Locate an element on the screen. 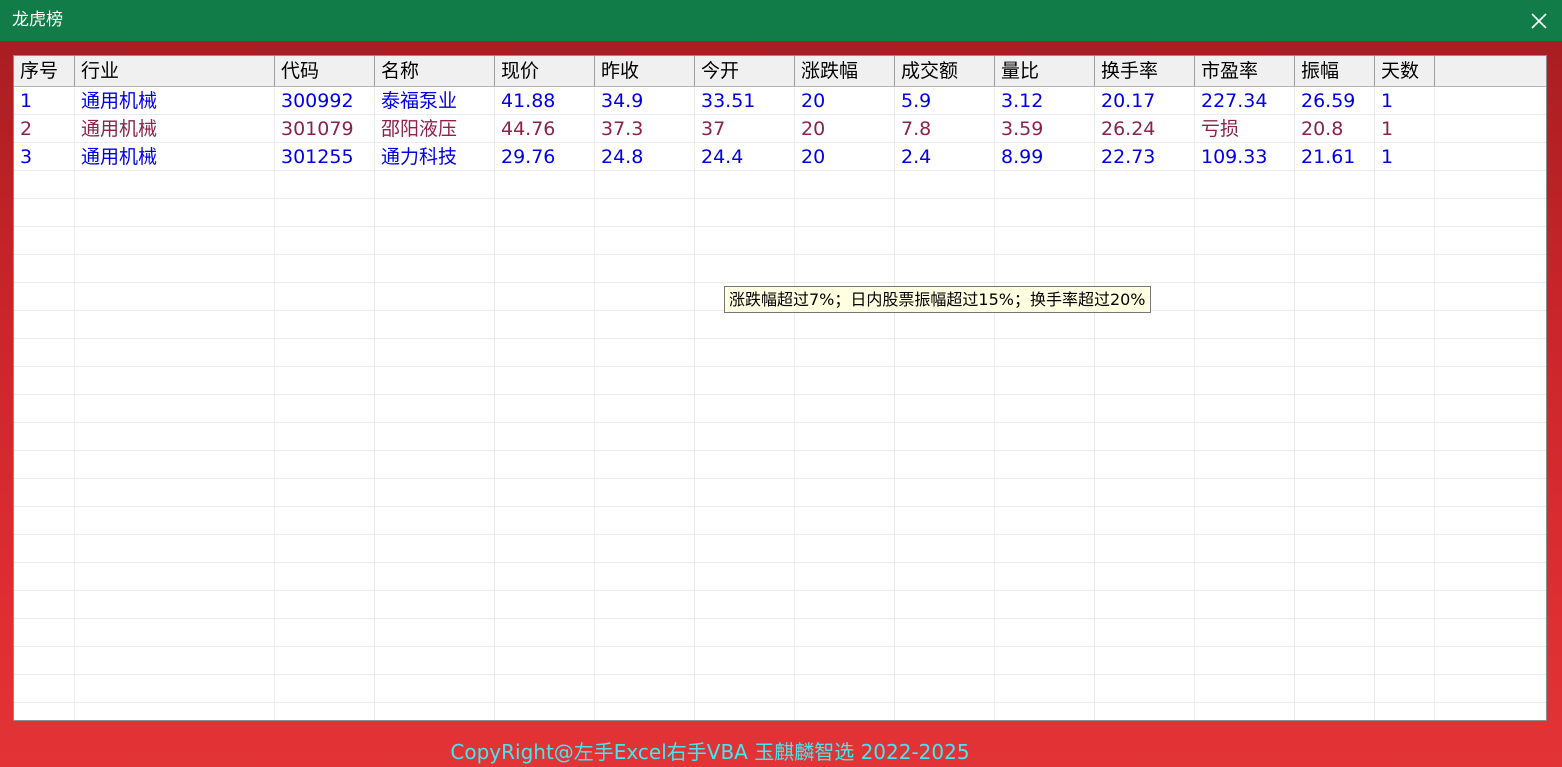 This screenshot has width=1562, height=767. table-cell: 2.4 is located at coordinates (945, 157).